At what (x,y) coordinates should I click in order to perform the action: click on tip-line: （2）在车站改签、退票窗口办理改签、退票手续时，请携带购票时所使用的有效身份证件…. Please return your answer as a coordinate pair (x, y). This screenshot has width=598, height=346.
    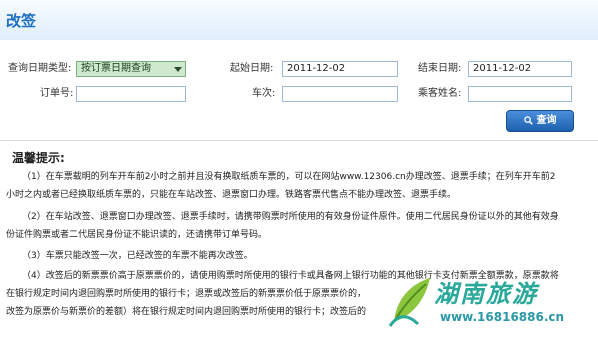
    Looking at the image, I should click on (290, 217).